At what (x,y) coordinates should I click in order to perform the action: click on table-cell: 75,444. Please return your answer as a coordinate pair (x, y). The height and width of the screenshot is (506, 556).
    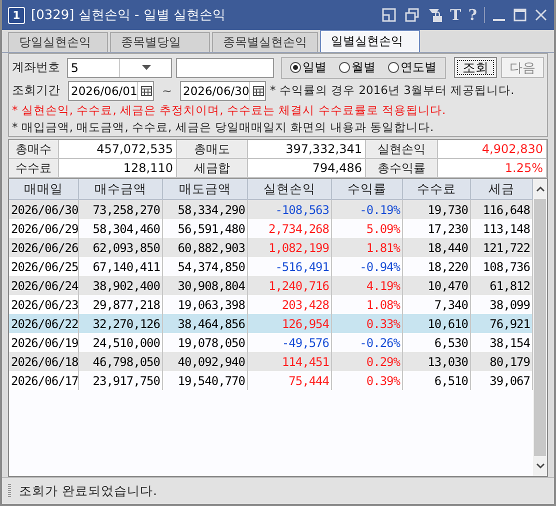
    Looking at the image, I should click on (290, 380).